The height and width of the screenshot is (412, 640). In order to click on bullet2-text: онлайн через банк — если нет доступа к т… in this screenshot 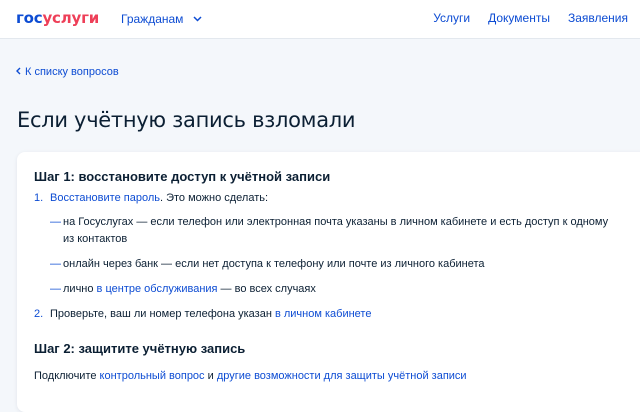, I will do `click(274, 264)`.